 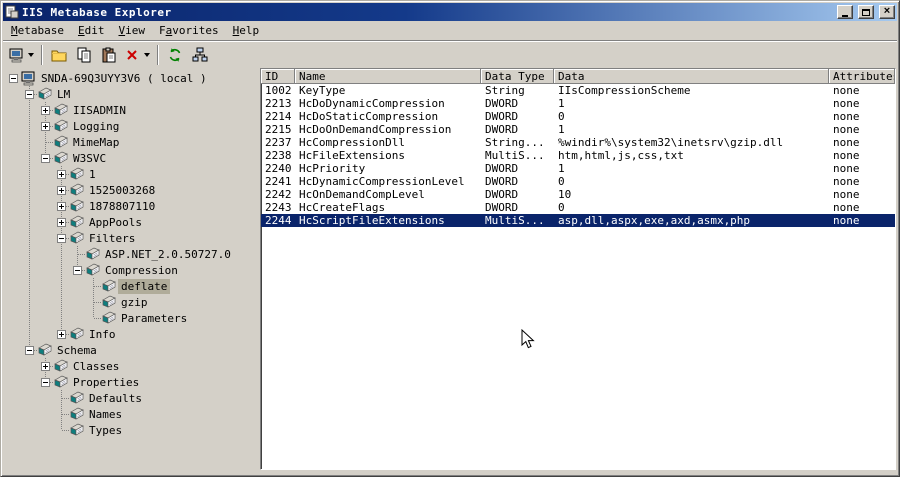 What do you see at coordinates (866, 12) in the screenshot?
I see `maximize-button` at bounding box center [866, 12].